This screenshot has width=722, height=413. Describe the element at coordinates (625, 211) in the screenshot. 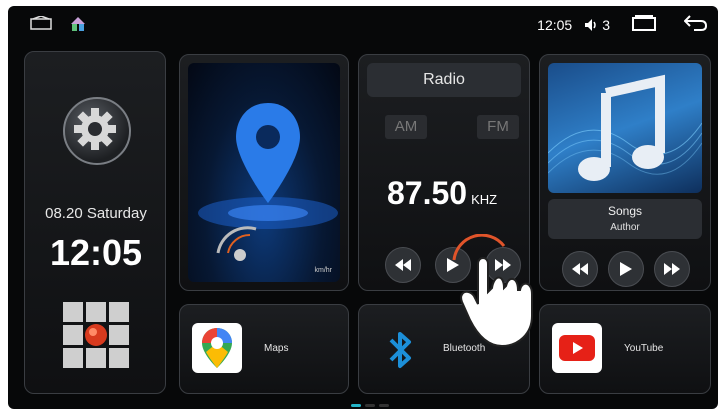

I see `song-title: Songs` at that location.